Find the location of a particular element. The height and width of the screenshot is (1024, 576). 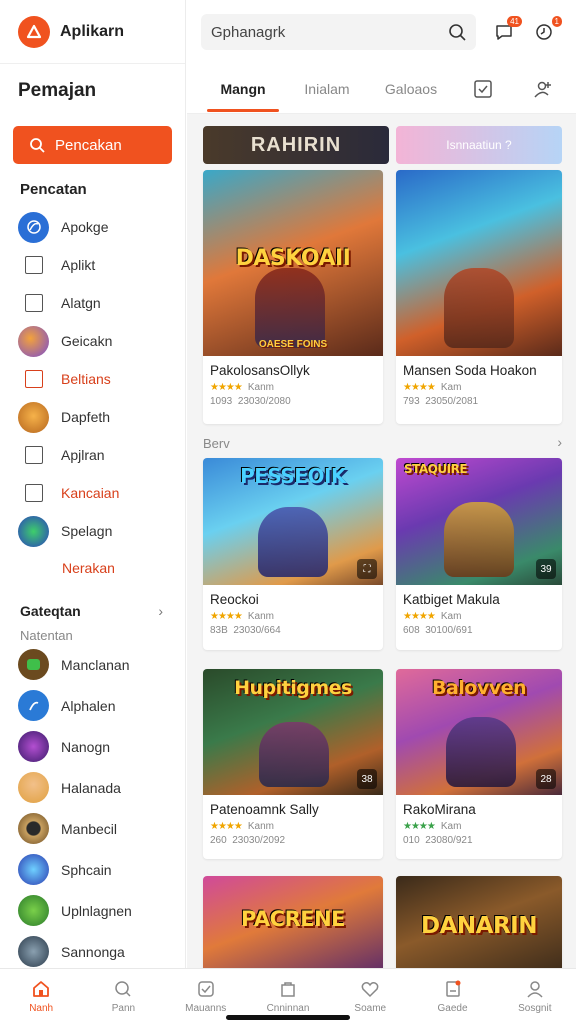

game-sub-logo: OAESE FOINS is located at coordinates (293, 344).